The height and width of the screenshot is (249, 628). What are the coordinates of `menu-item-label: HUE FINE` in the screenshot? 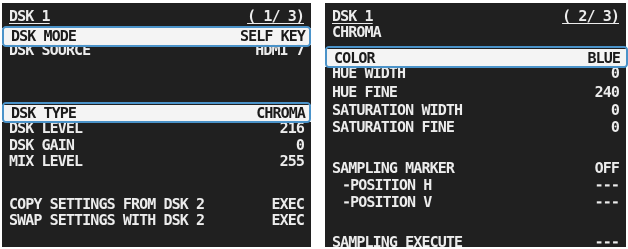 It's located at (365, 92).